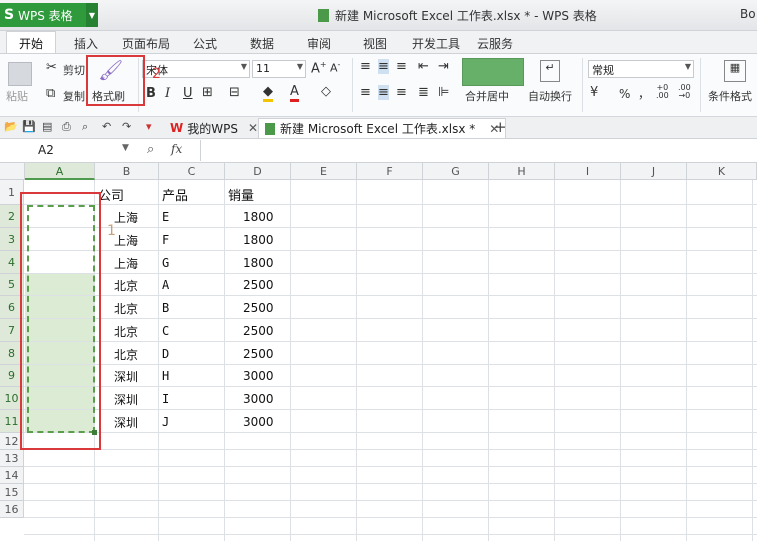  I want to click on comma-button: ，, so click(644, 93).